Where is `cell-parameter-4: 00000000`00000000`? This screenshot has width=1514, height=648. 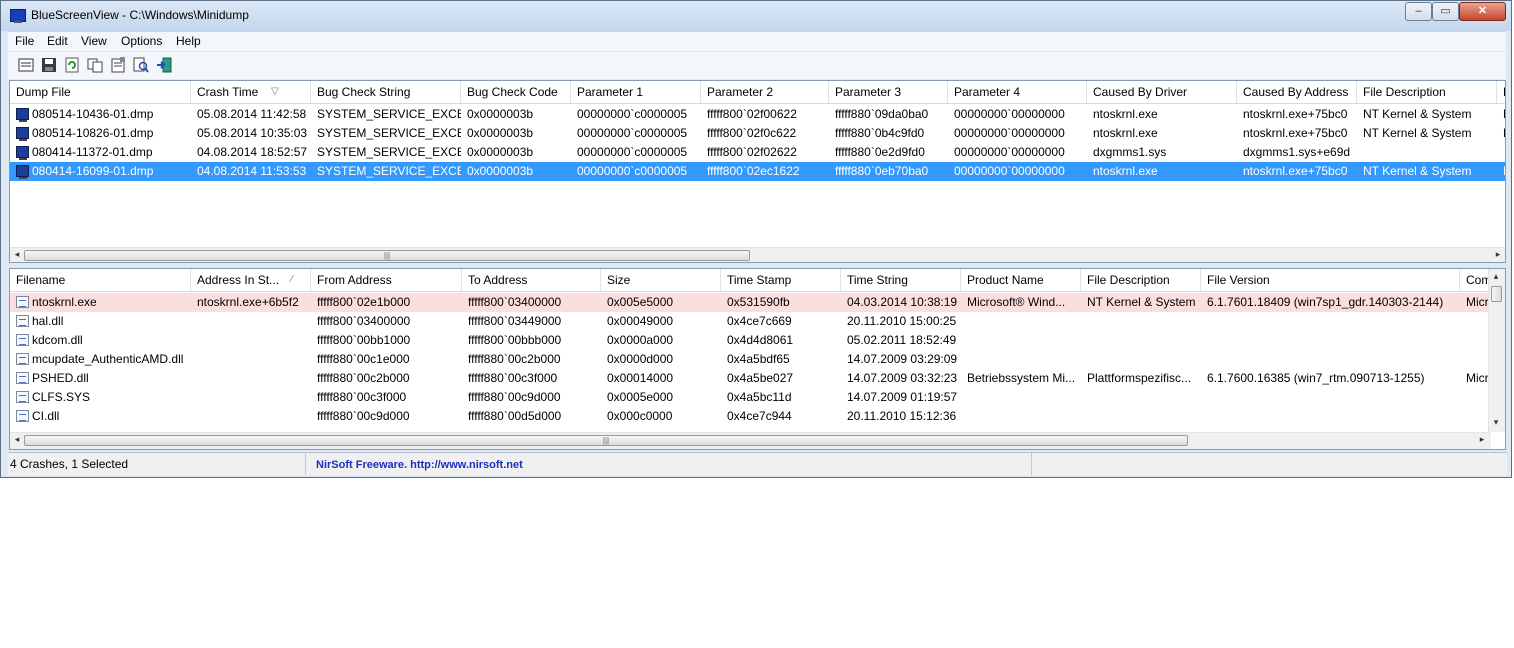
cell-parameter-4: 00000000`00000000 is located at coordinates (1009, 133).